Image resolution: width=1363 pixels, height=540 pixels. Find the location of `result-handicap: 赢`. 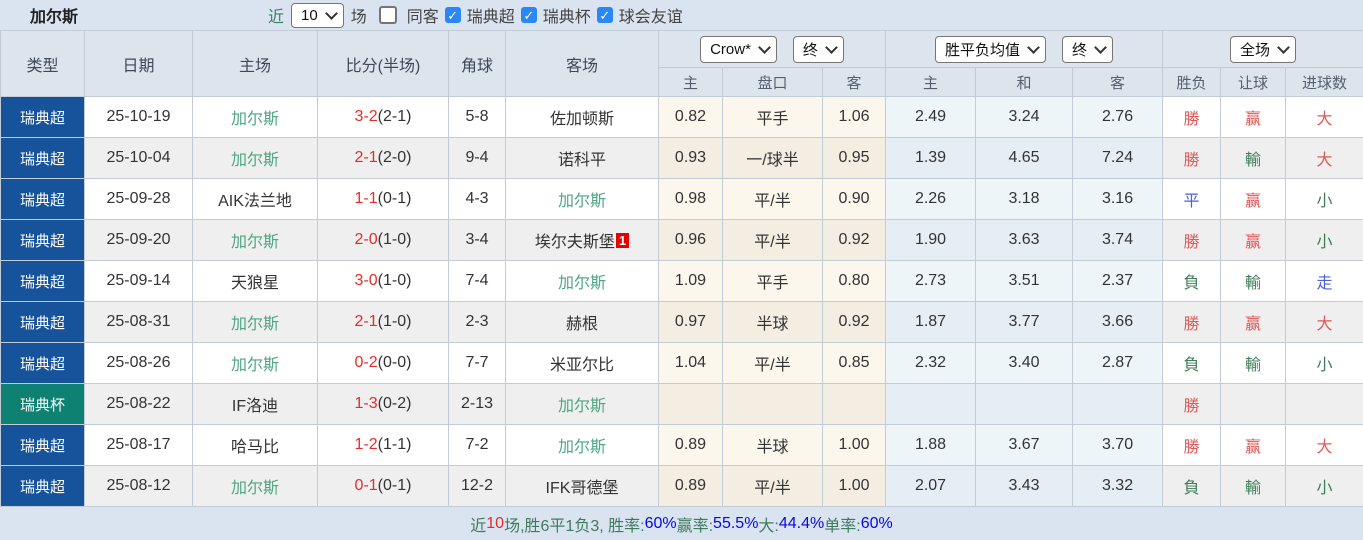

result-handicap: 赢 is located at coordinates (1253, 322).